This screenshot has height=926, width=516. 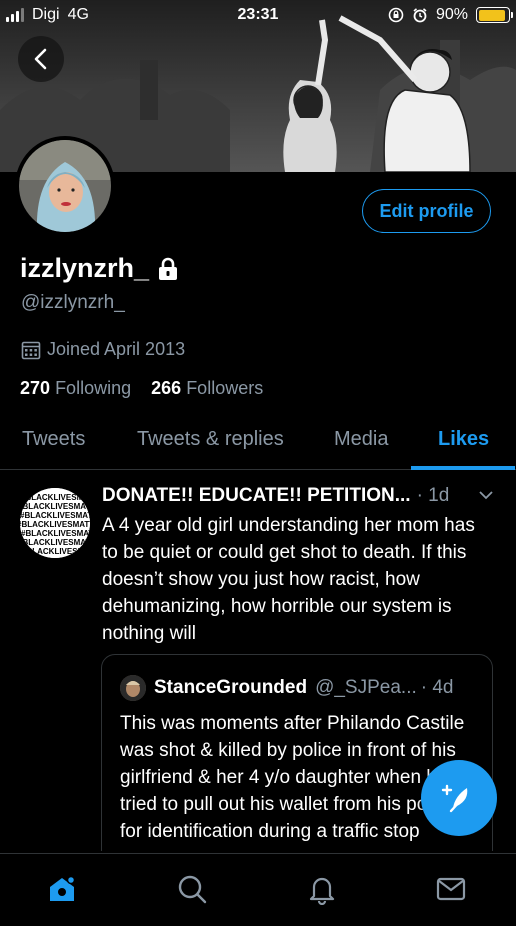 I want to click on nav-notifications, so click(x=322, y=889).